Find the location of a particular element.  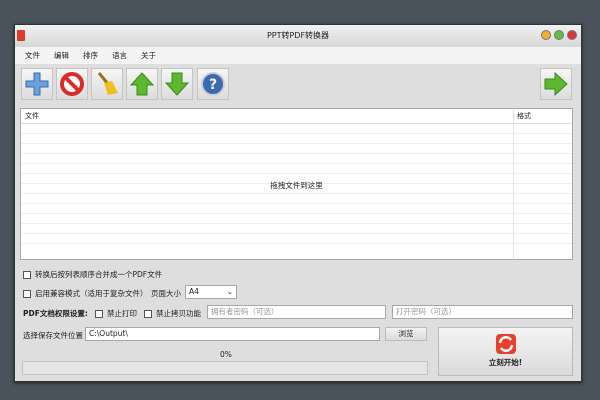

list-header: 文件 格式 is located at coordinates (296, 116).